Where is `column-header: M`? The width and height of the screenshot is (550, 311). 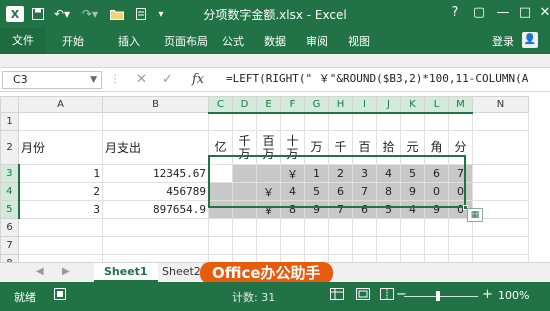
column-header: M is located at coordinates (460, 105).